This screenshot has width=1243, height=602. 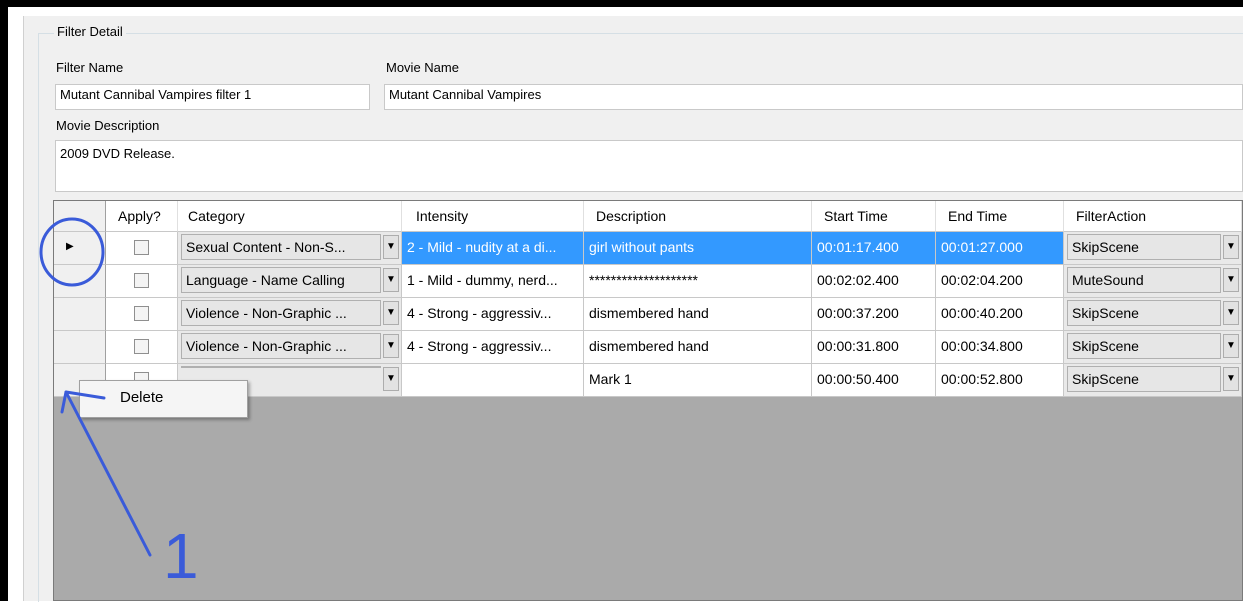 I want to click on annotation-circle, so click(x=72, y=252).